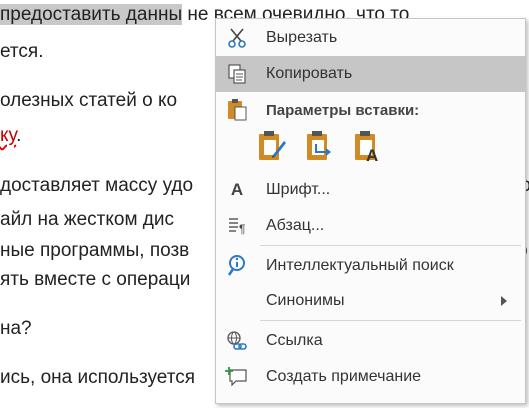 Image resolution: width=529 pixels, height=408 pixels. What do you see at coordinates (370, 38) in the screenshot?
I see `menu-item-cut: Вырезать` at bounding box center [370, 38].